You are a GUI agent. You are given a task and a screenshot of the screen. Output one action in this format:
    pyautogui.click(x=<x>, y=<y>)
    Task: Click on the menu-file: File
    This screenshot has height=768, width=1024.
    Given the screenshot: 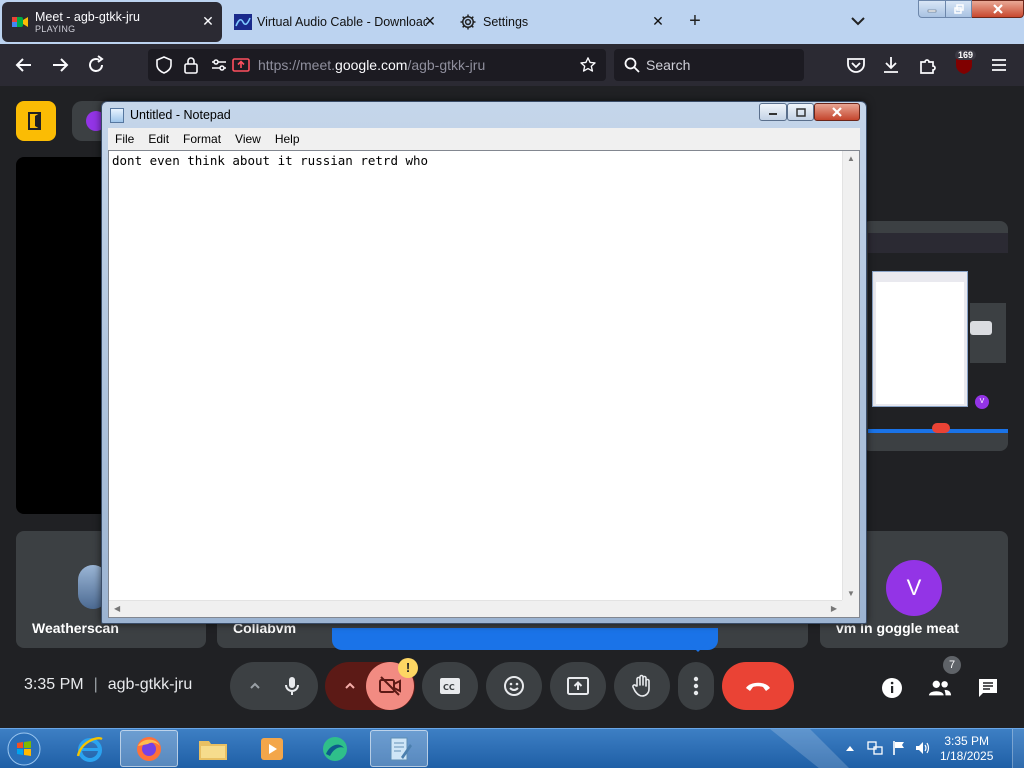 What is the action you would take?
    pyautogui.click(x=124, y=139)
    